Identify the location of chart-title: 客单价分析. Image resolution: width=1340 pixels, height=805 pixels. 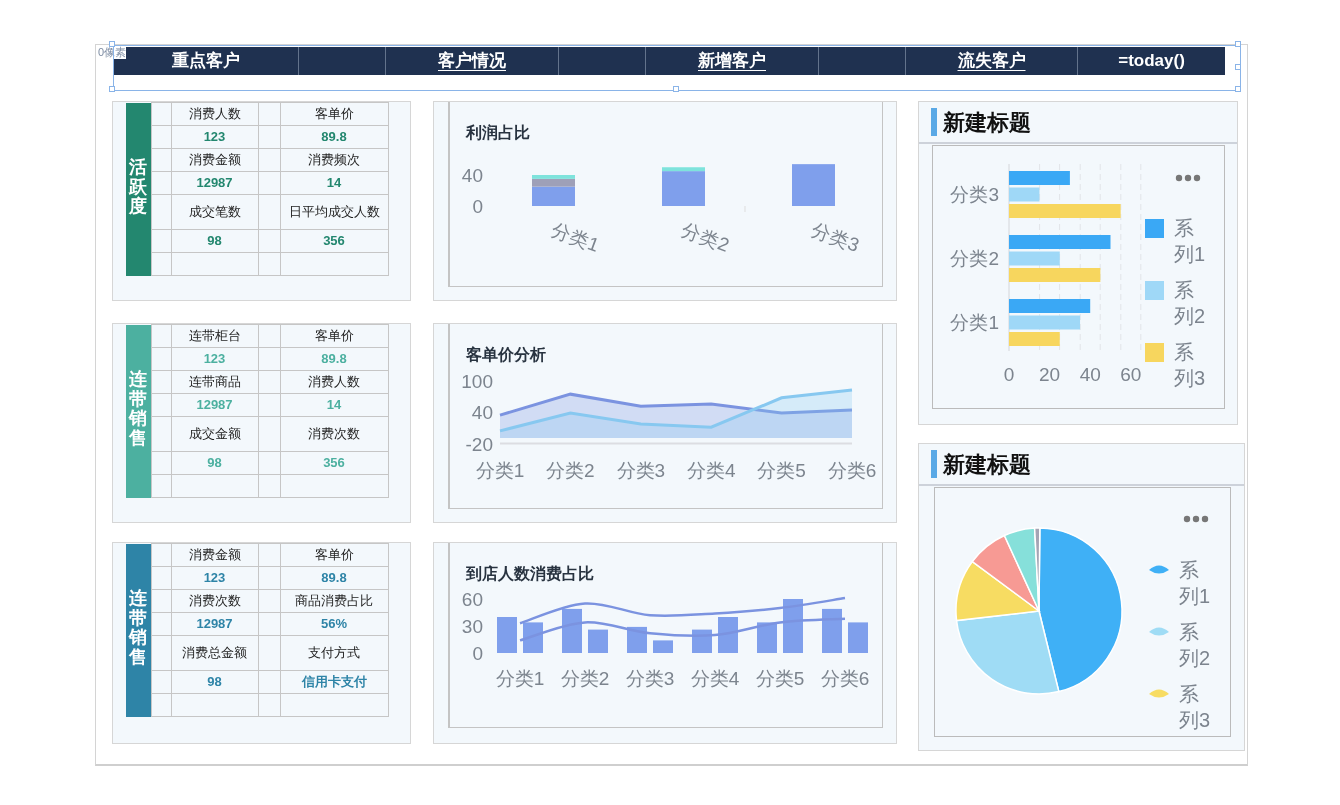
(506, 355).